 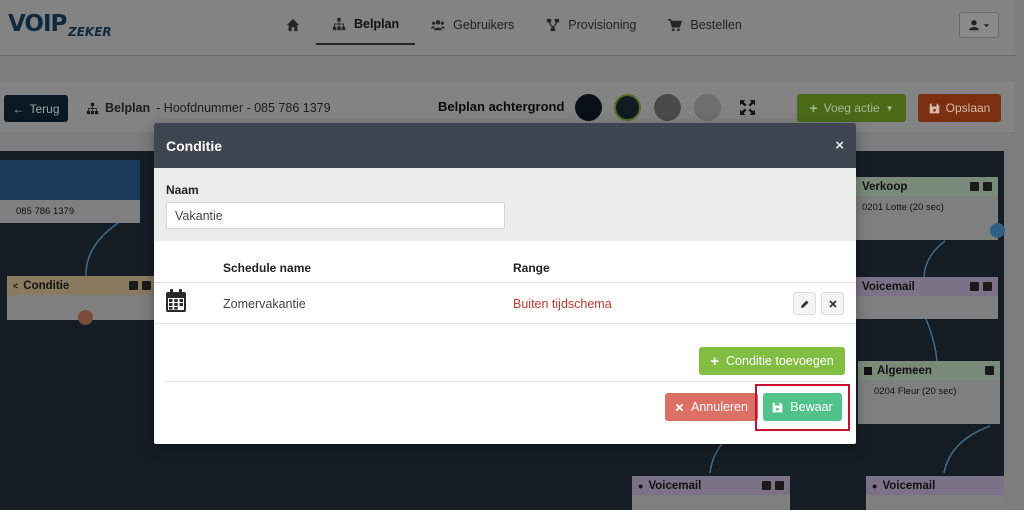 What do you see at coordinates (531, 268) in the screenshot?
I see `col-range: Range` at bounding box center [531, 268].